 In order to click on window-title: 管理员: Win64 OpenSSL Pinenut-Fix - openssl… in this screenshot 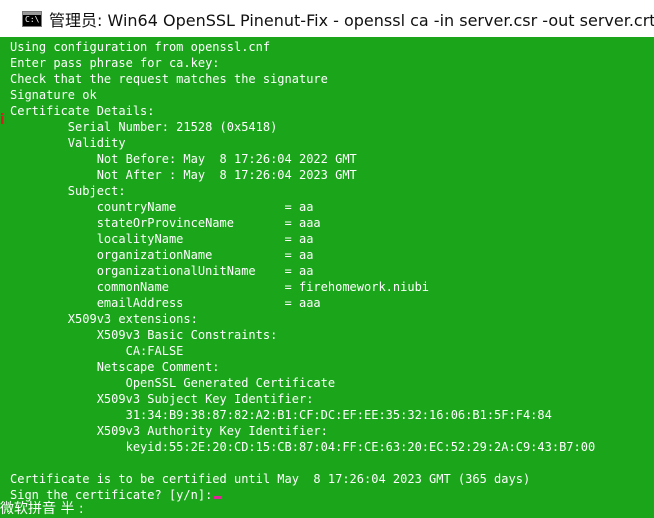, I will do `click(351, 20)`.